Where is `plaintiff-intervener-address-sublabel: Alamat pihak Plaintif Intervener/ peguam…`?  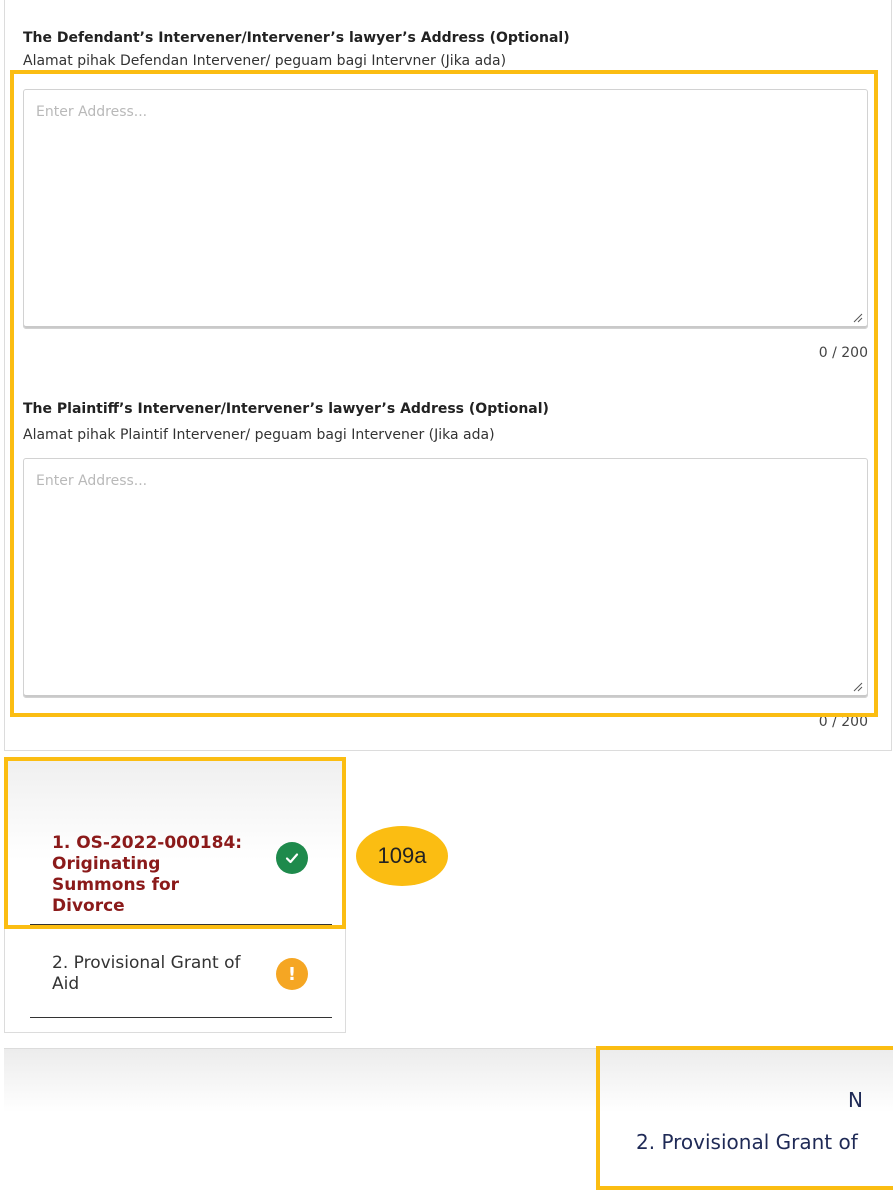 plaintiff-intervener-address-sublabel: Alamat pihak Plaintif Intervener/ peguam… is located at coordinates (259, 435).